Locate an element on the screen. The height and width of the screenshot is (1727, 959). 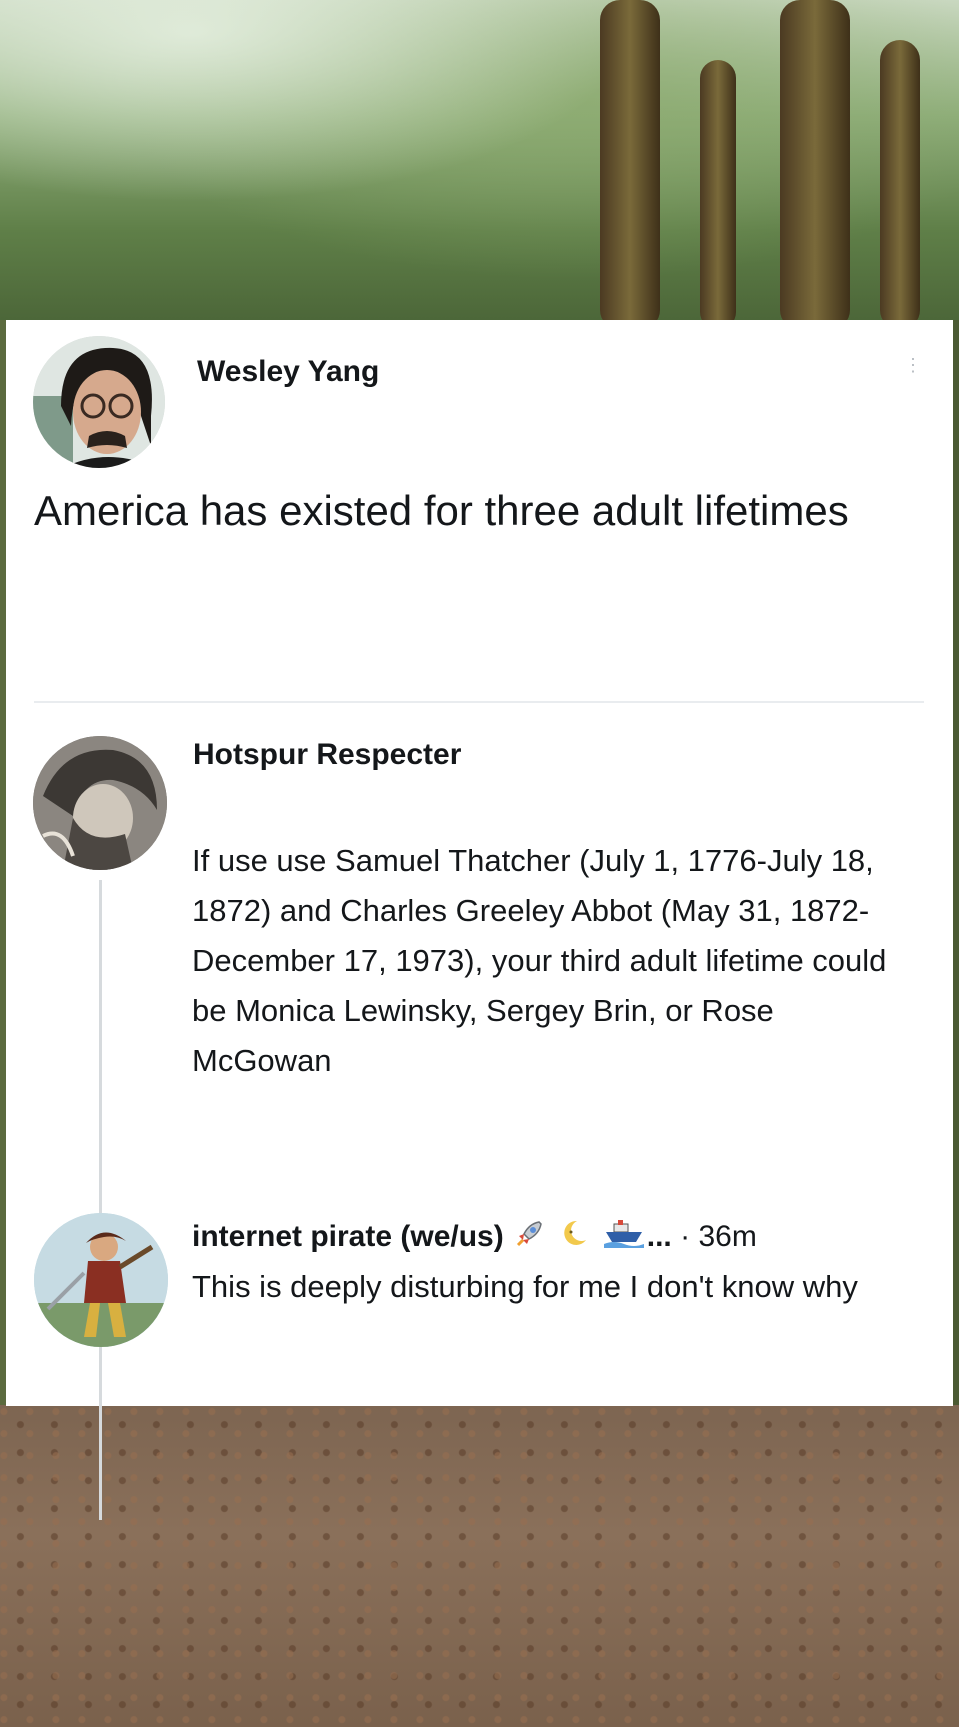
crescent-moon-icon is located at coordinates (574, 1238).